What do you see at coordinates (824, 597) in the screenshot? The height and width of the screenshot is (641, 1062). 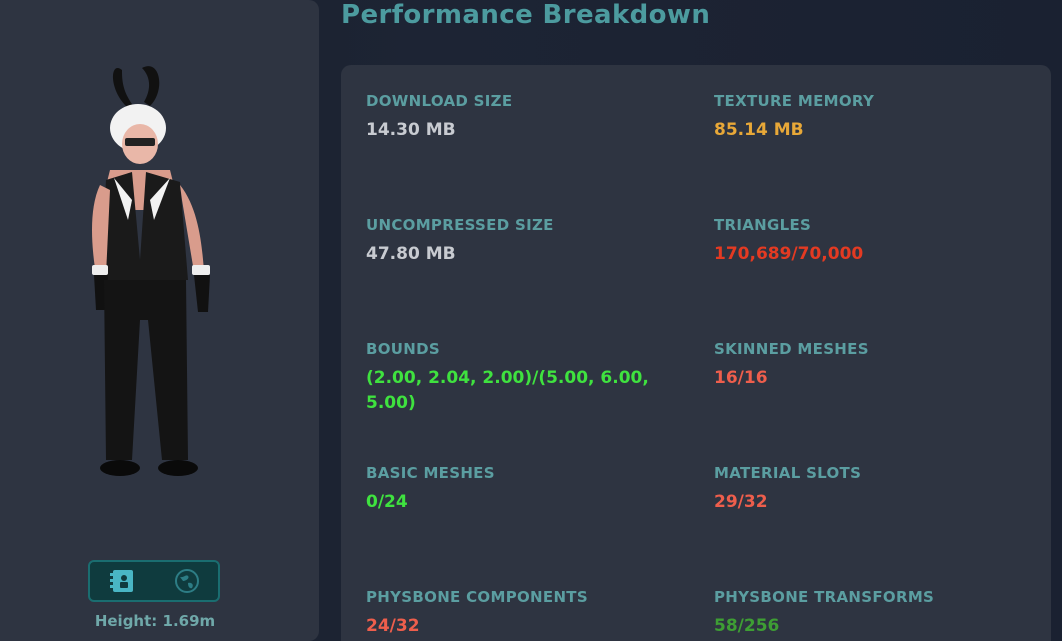 I see `stat-label: PHYSBONE TRANSFORMS` at bounding box center [824, 597].